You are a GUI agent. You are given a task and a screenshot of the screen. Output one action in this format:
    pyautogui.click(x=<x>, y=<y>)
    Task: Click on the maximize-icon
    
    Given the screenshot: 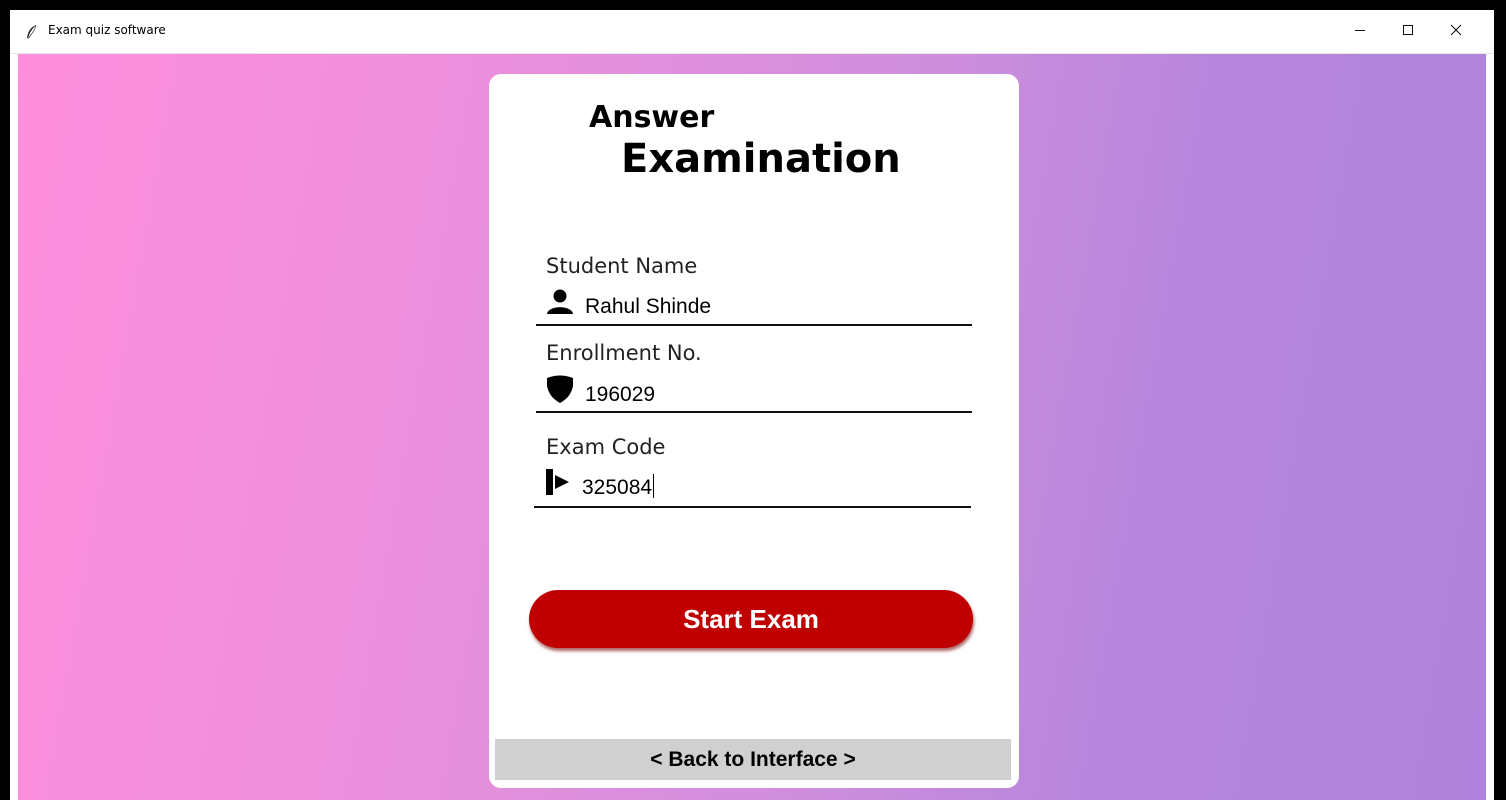 What is the action you would take?
    pyautogui.click(x=1408, y=32)
    